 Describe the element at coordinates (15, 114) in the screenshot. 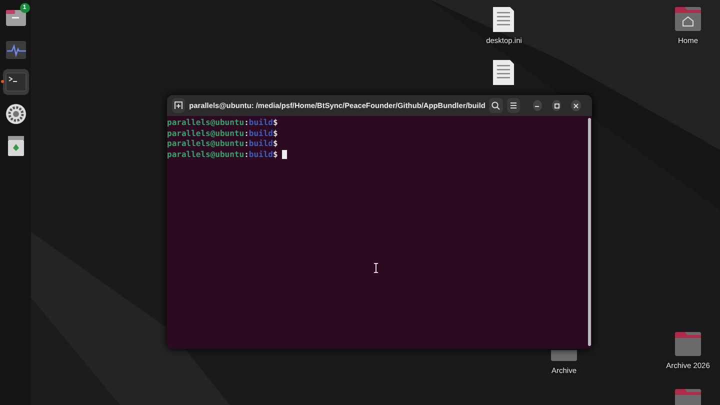

I see `settings-icon` at that location.